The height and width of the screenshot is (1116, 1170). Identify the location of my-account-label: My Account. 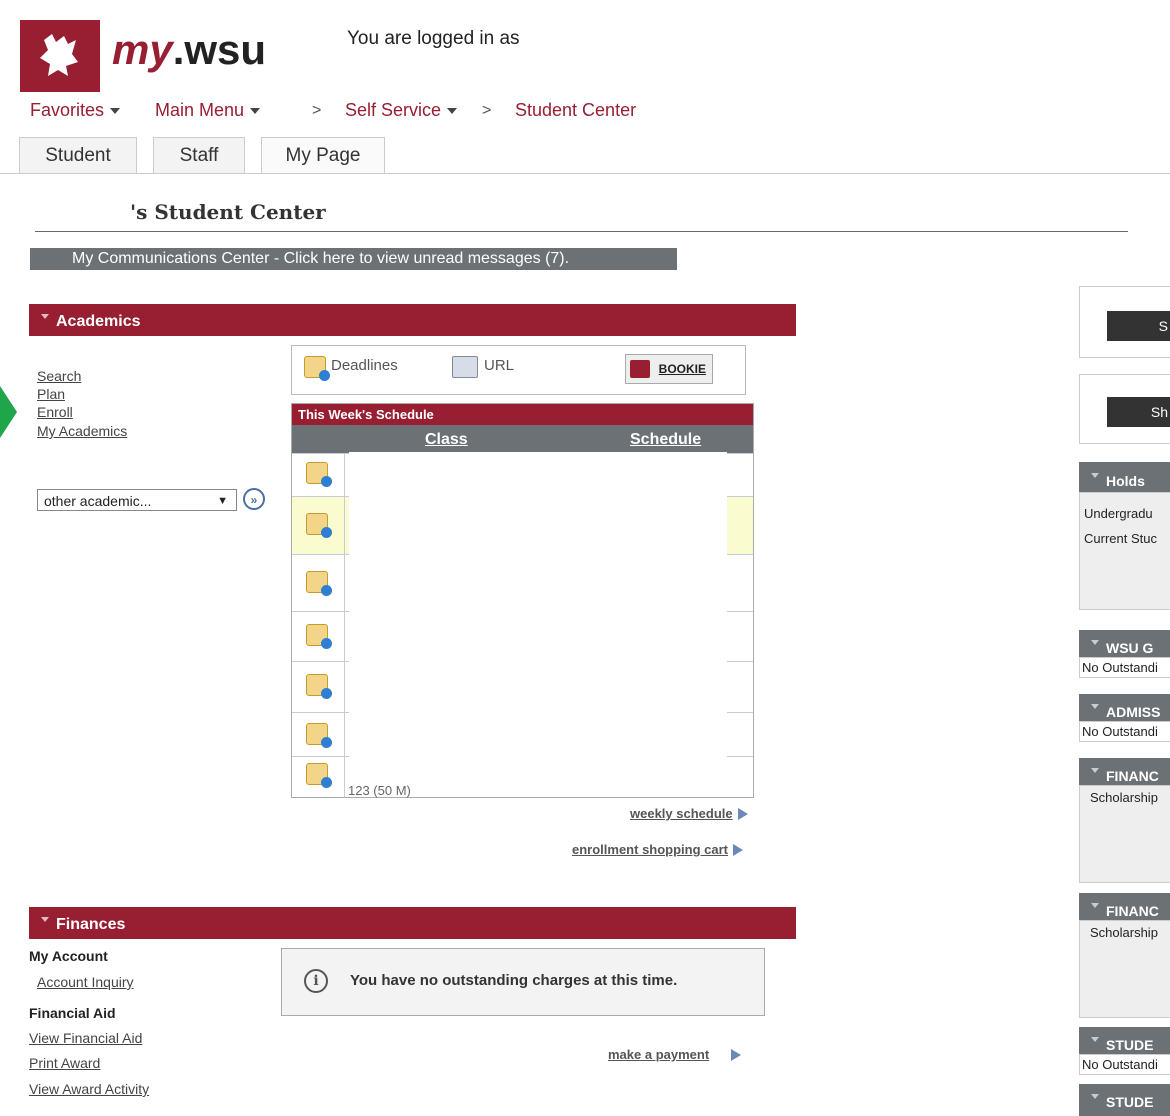
(68, 956).